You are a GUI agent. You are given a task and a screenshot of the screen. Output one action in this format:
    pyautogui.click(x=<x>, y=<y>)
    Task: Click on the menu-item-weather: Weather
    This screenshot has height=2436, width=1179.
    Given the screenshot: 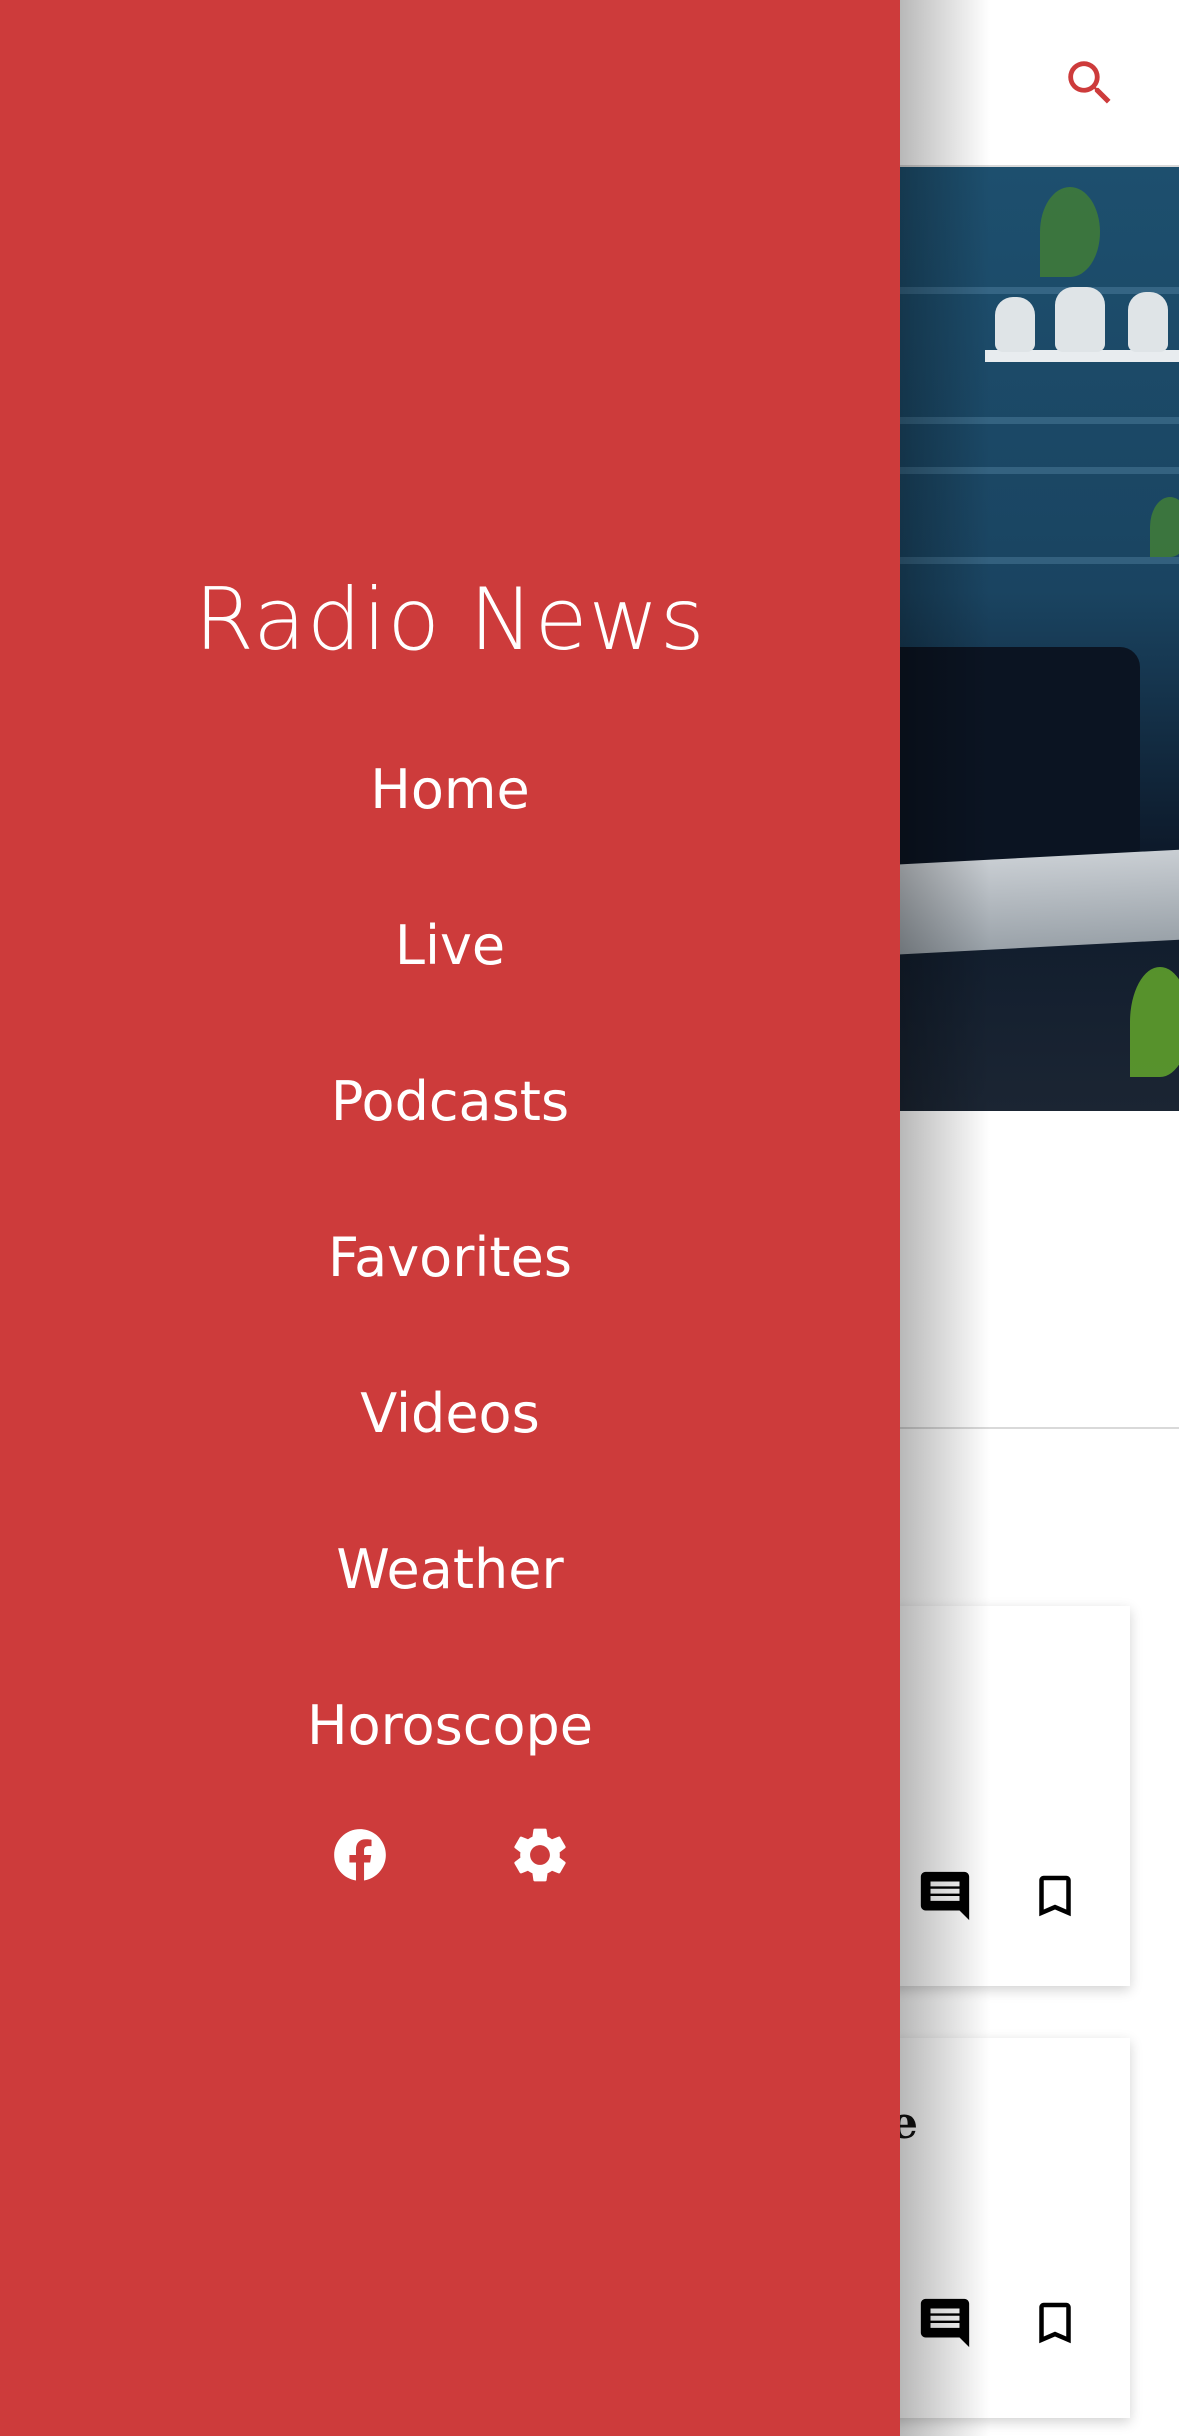 What is the action you would take?
    pyautogui.click(x=450, y=1570)
    